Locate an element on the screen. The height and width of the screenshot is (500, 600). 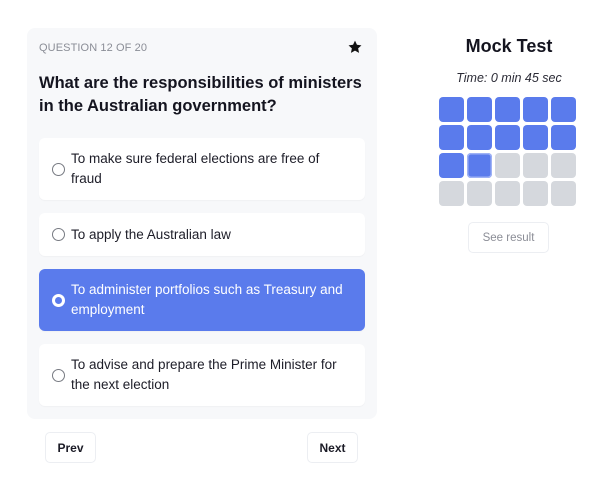
radio-button-selected is located at coordinates (58, 300).